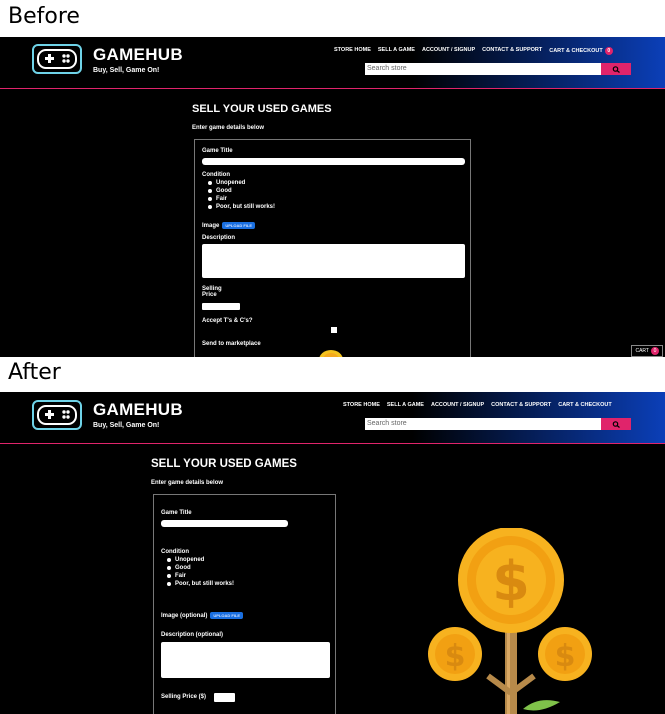 The image size is (665, 714). Describe the element at coordinates (44, 16) in the screenshot. I see `before-caption: Before` at that location.